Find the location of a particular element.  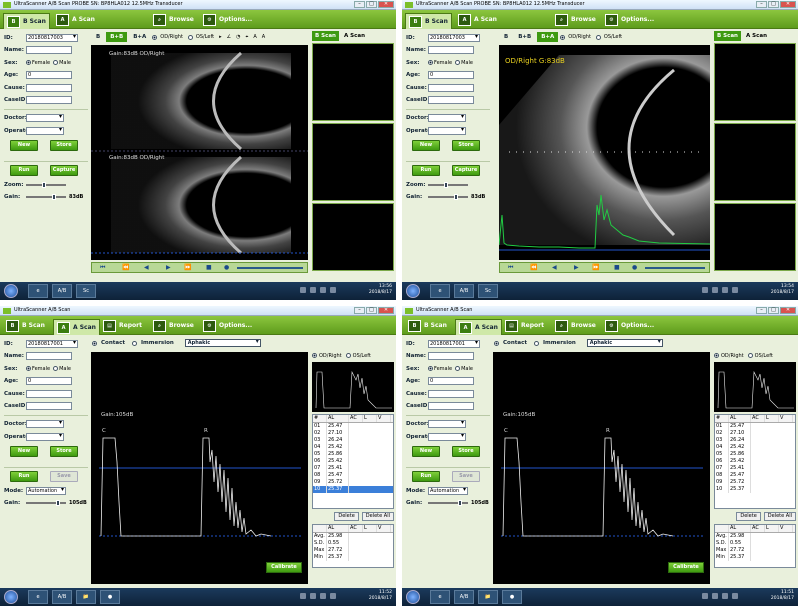

start-button is located at coordinates (11, 597).